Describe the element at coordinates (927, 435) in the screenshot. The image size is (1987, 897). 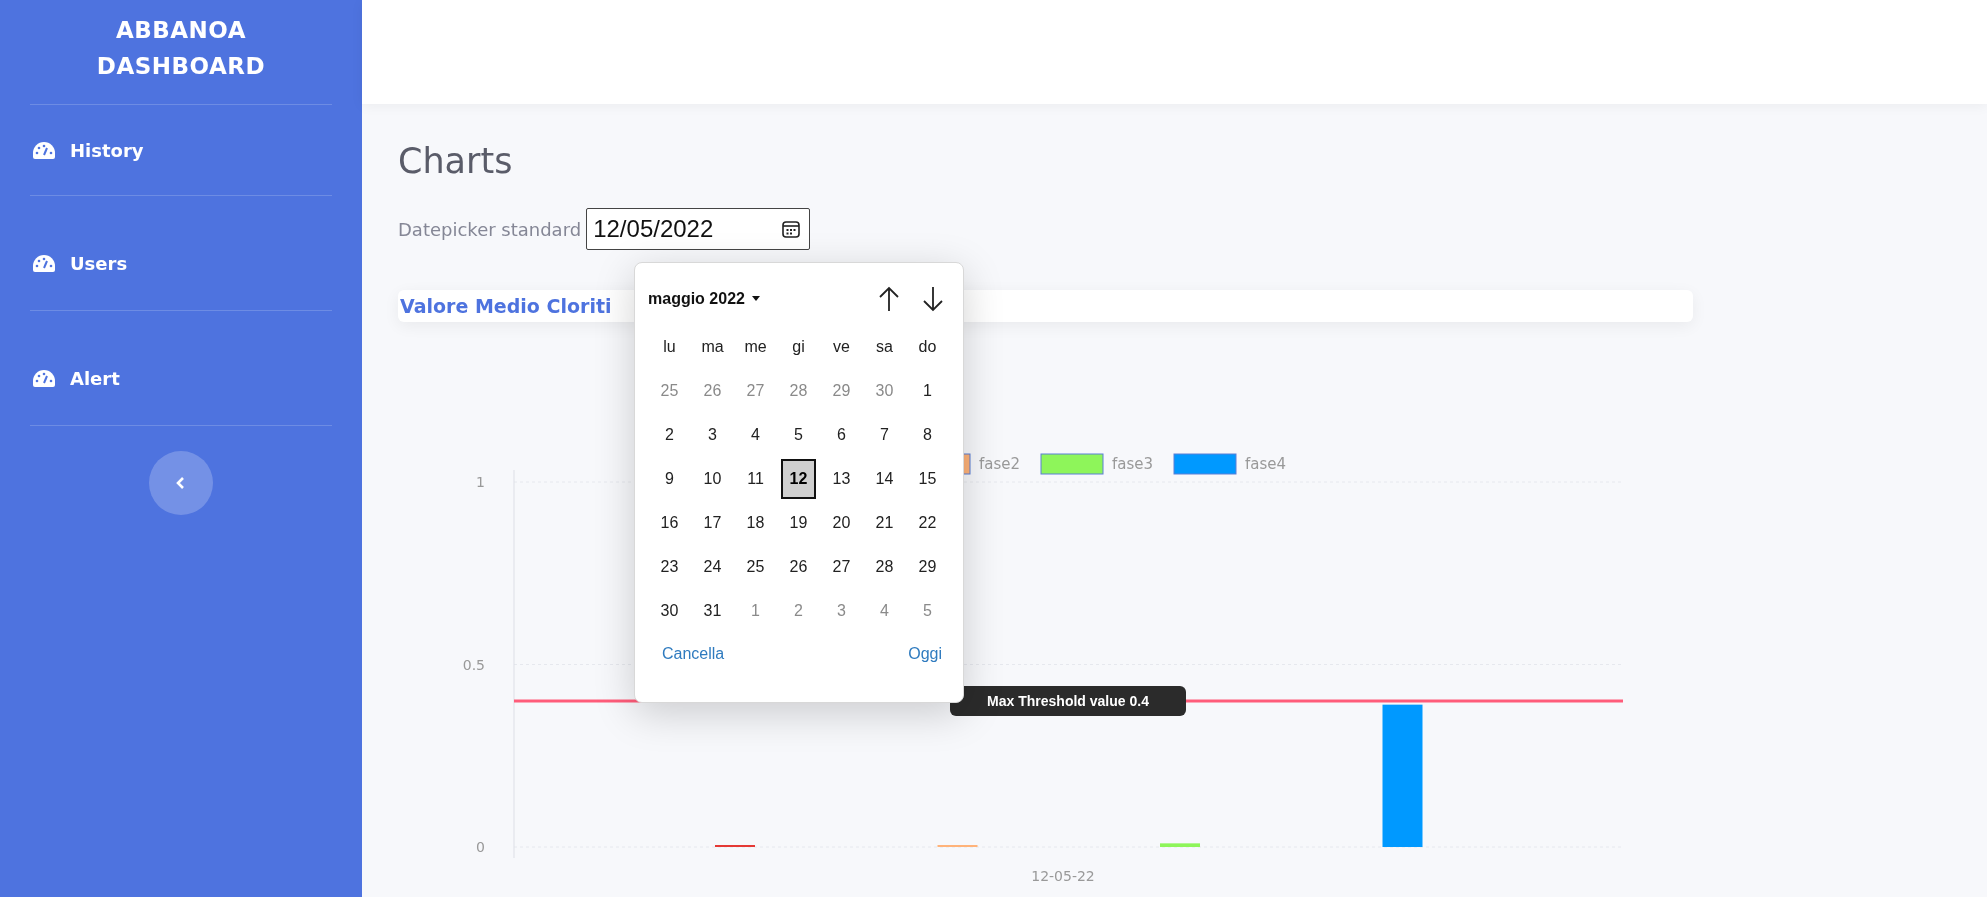
I see `calendar-day: 8` at that location.